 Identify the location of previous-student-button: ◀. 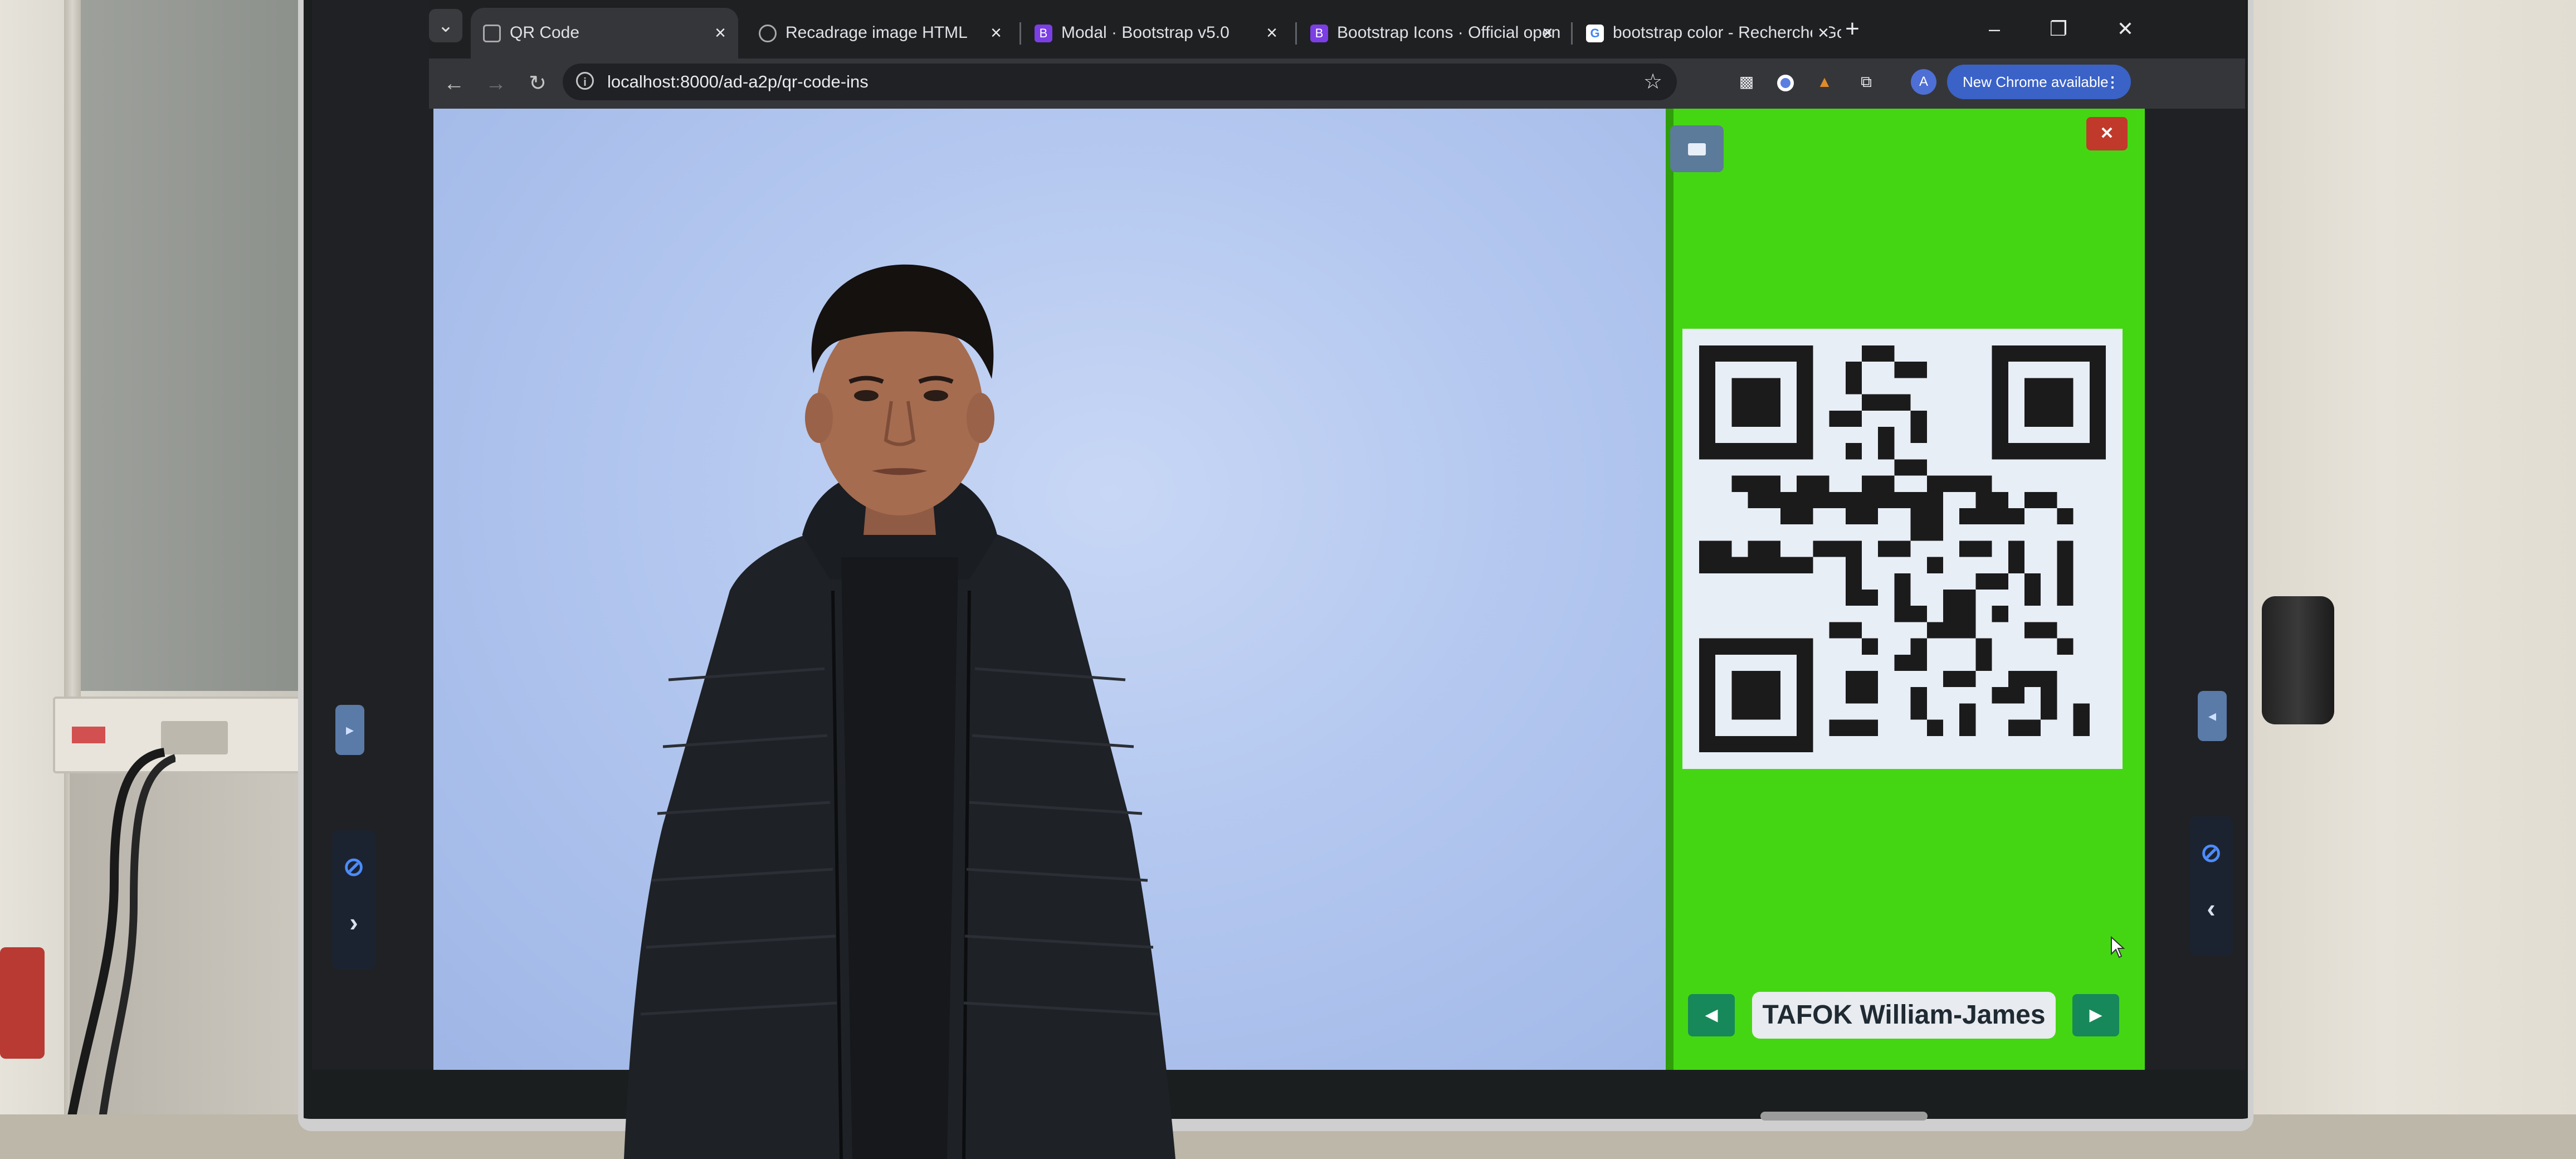
(1711, 1015).